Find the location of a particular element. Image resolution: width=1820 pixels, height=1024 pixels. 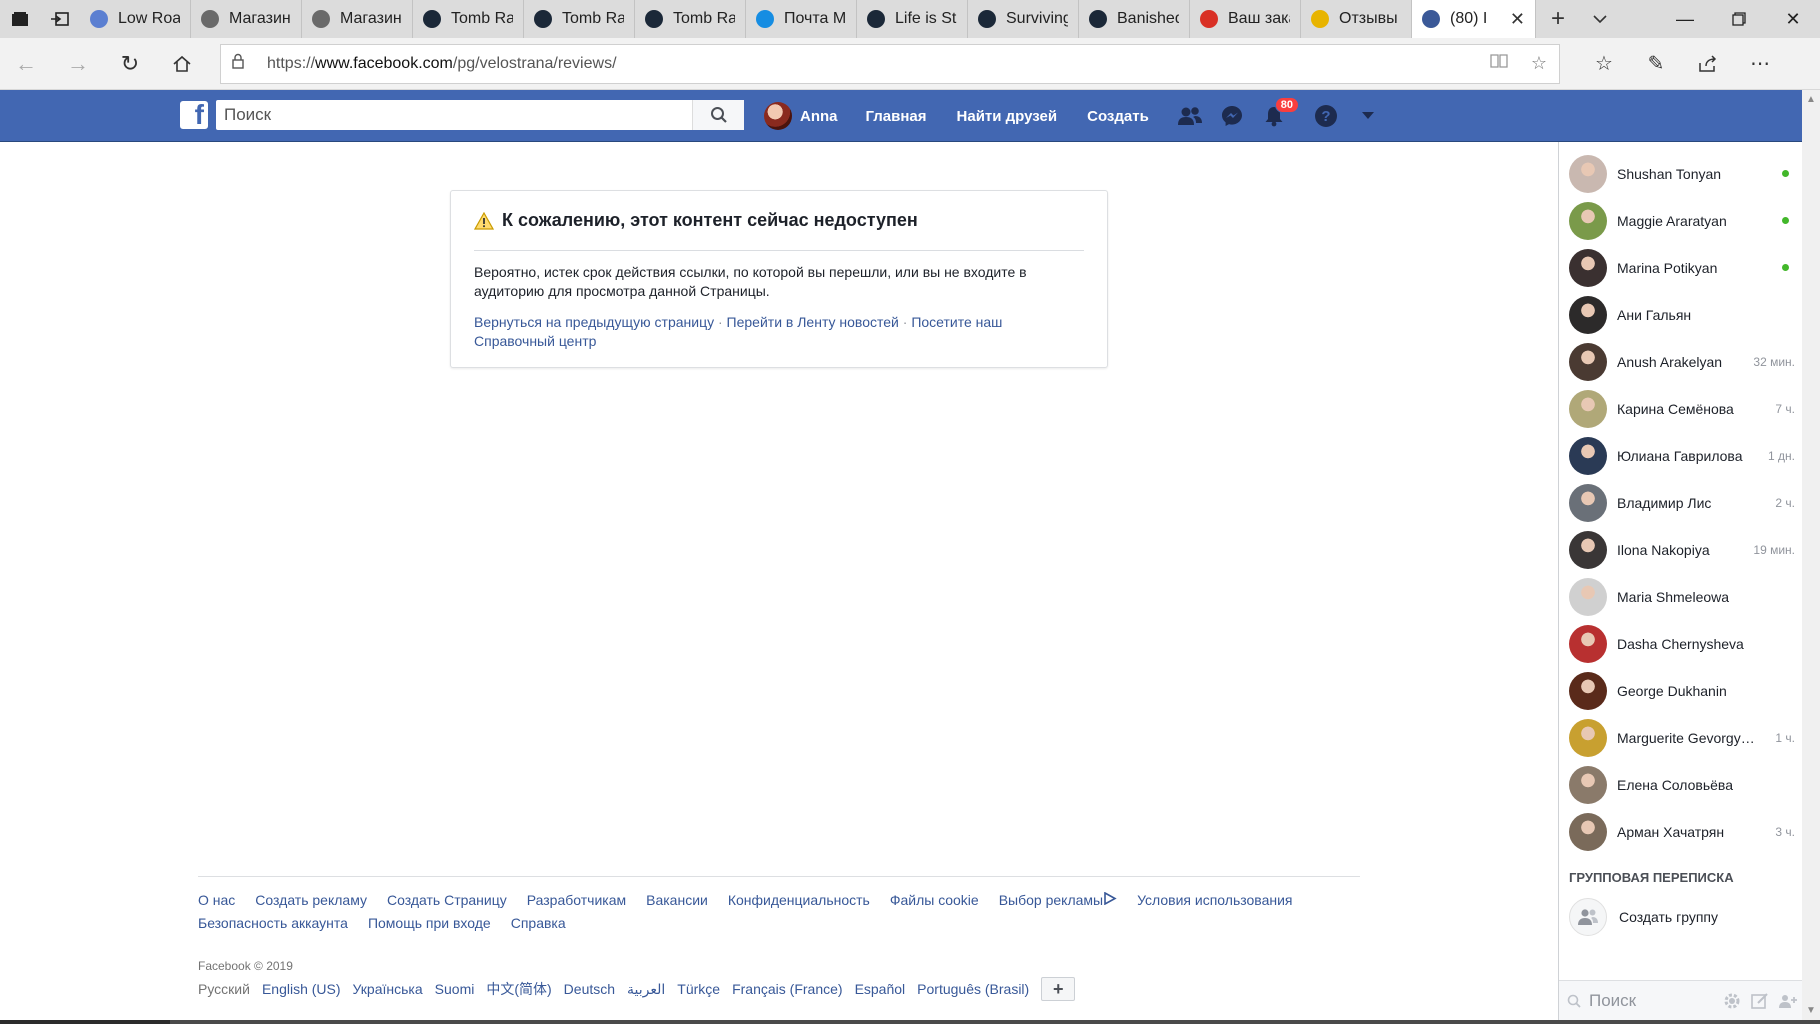

taskbar-edge is located at coordinates (910, 1022).